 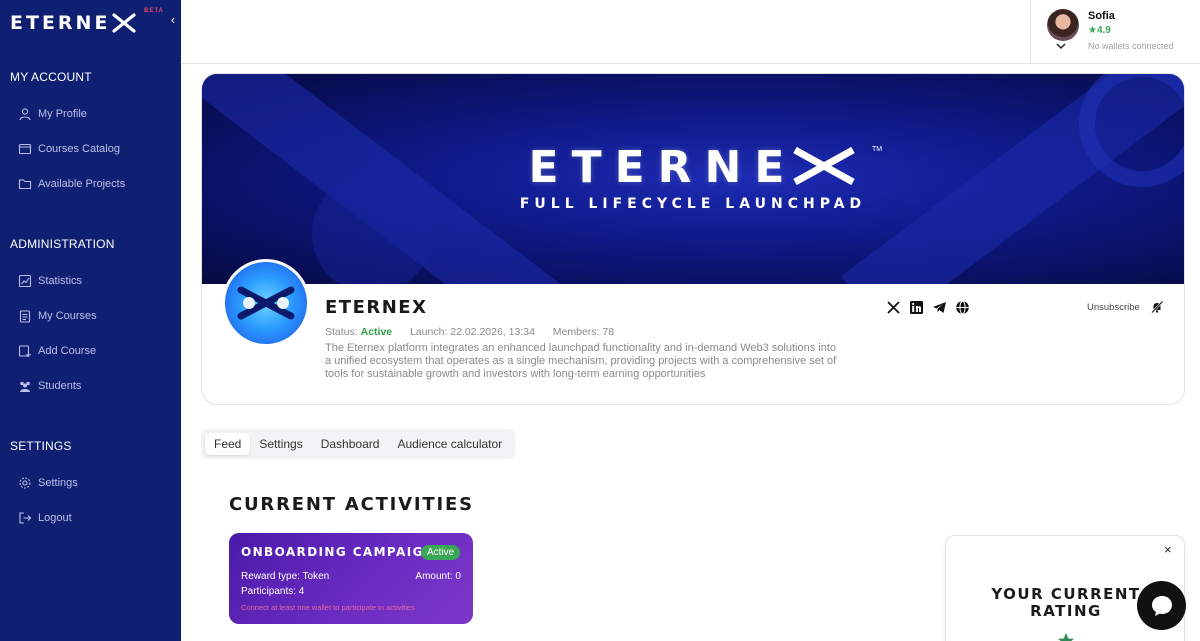 I want to click on section-title-settings: SETTINGS, so click(x=41, y=446).